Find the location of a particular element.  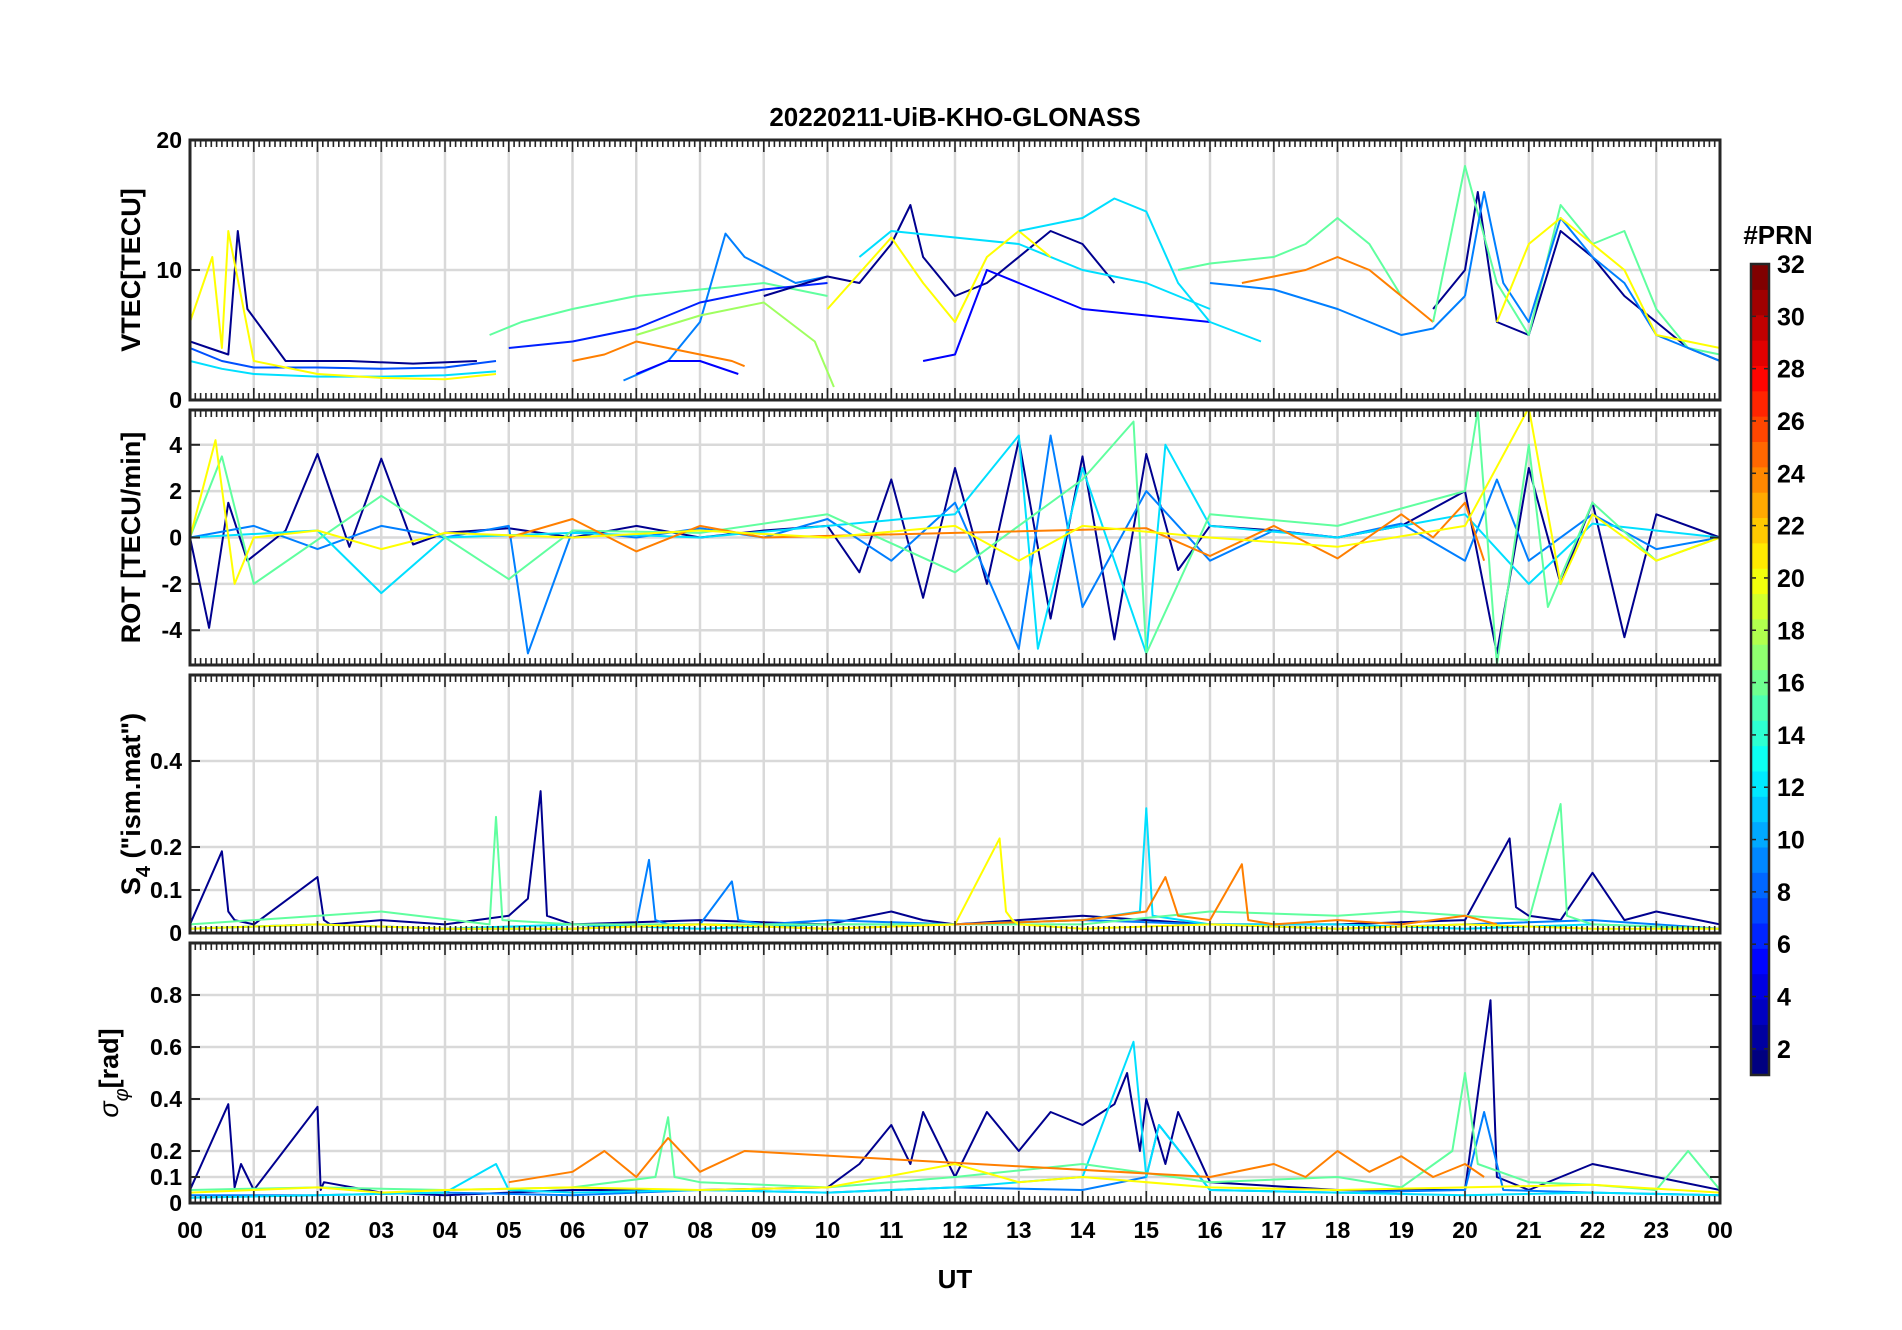

colorbar-tick-label: 8 is located at coordinates (1784, 893).